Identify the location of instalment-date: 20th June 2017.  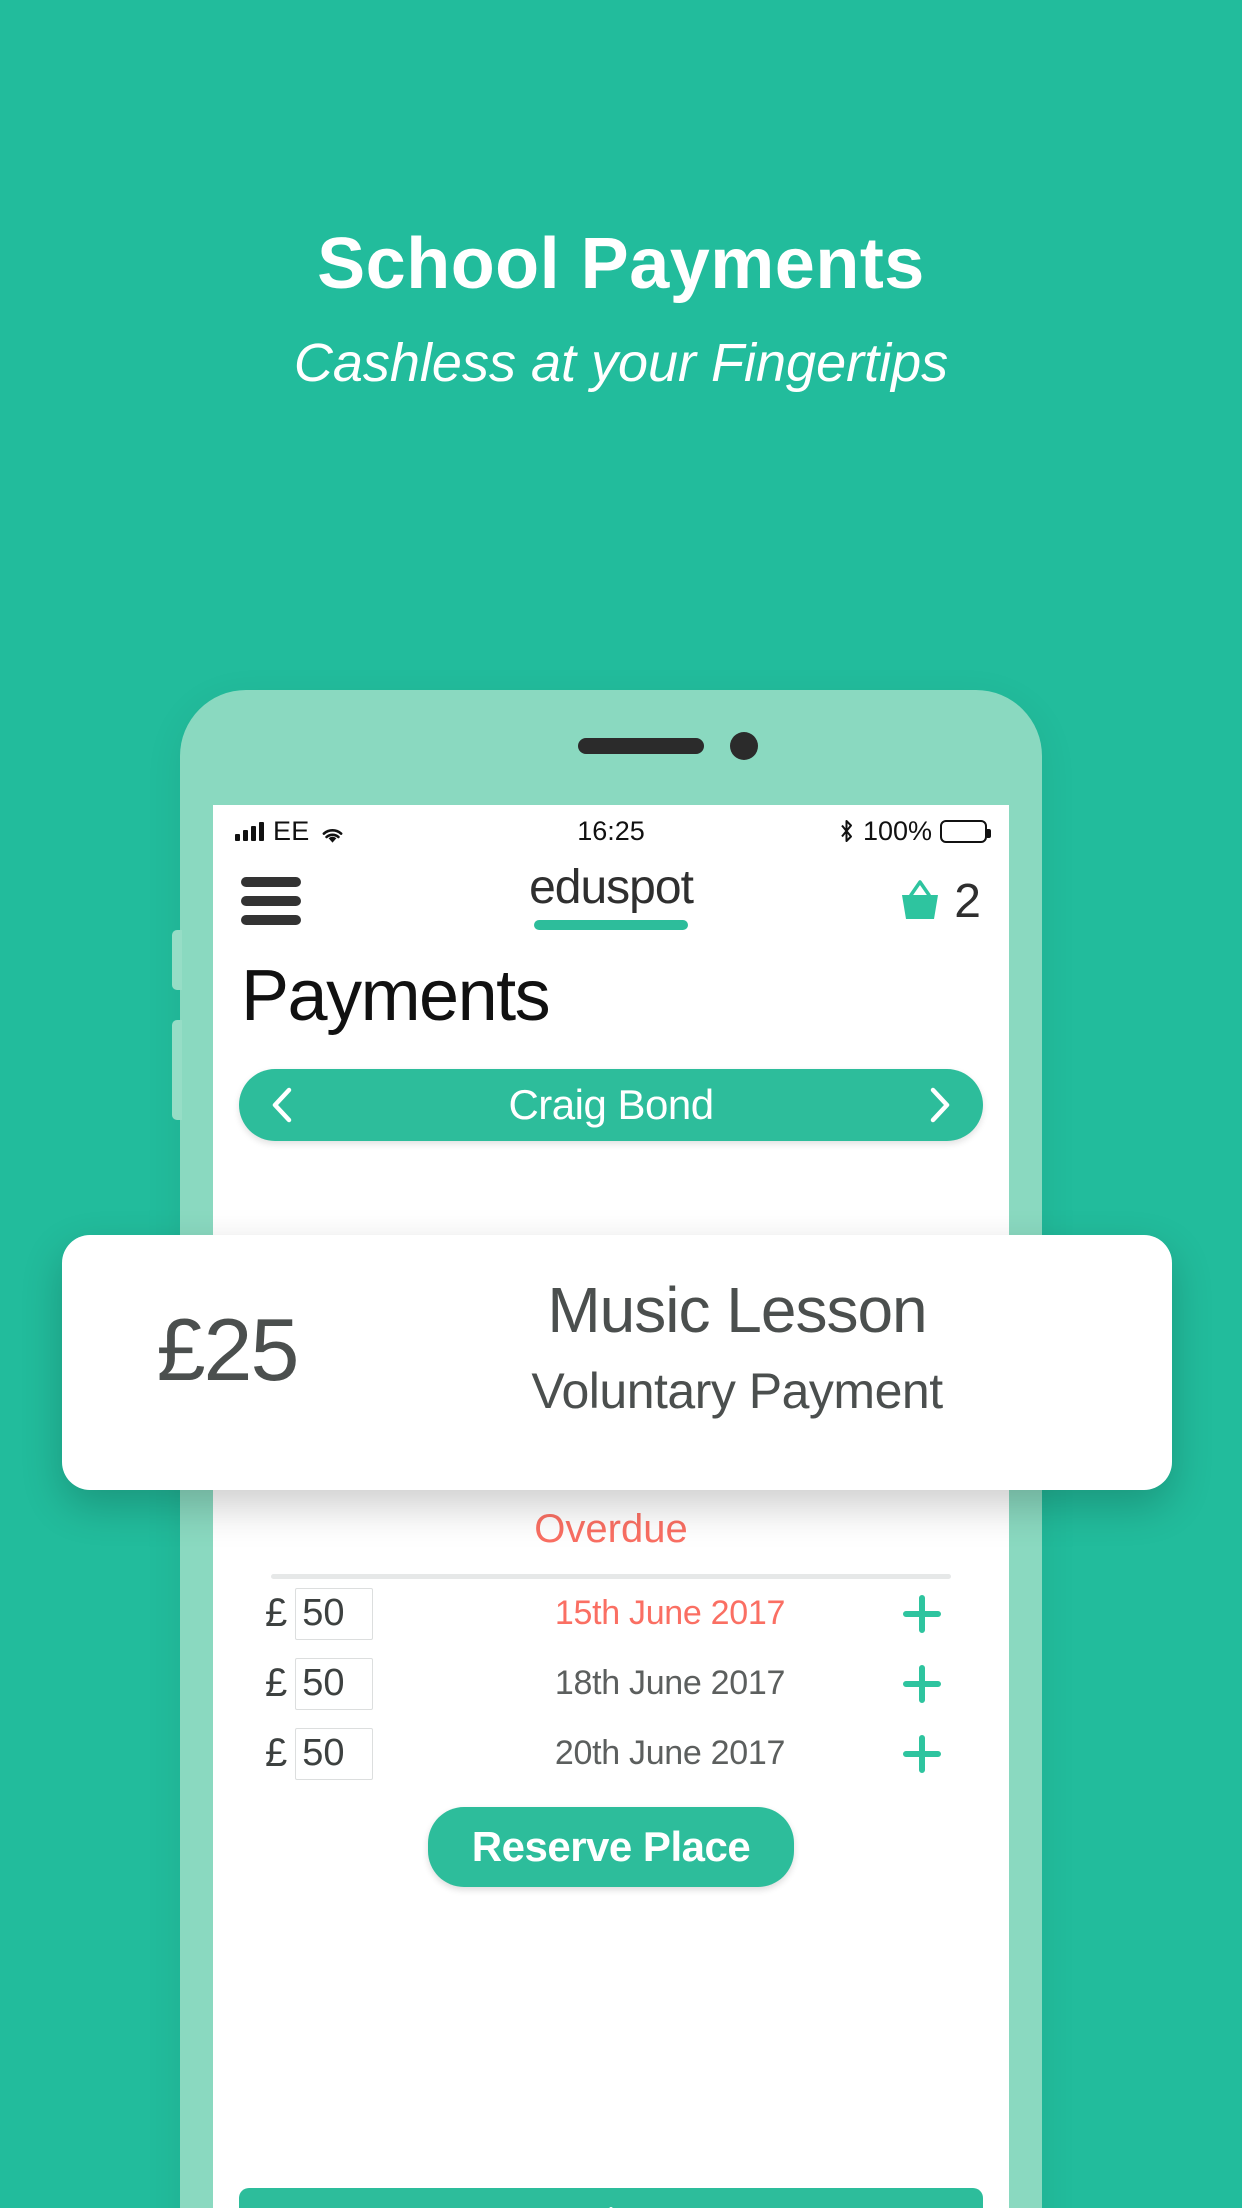
(670, 1753).